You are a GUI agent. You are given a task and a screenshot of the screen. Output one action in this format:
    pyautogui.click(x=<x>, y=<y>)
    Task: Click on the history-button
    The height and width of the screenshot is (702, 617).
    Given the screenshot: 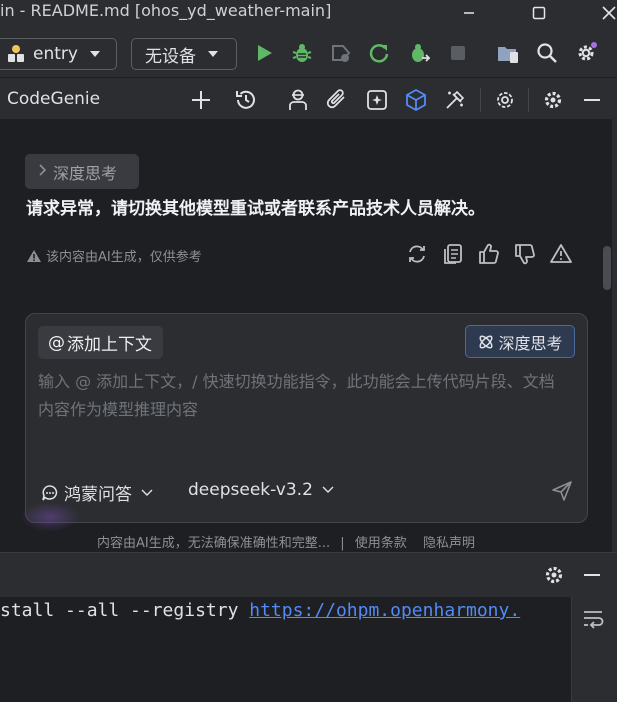 What is the action you would take?
    pyautogui.click(x=246, y=100)
    